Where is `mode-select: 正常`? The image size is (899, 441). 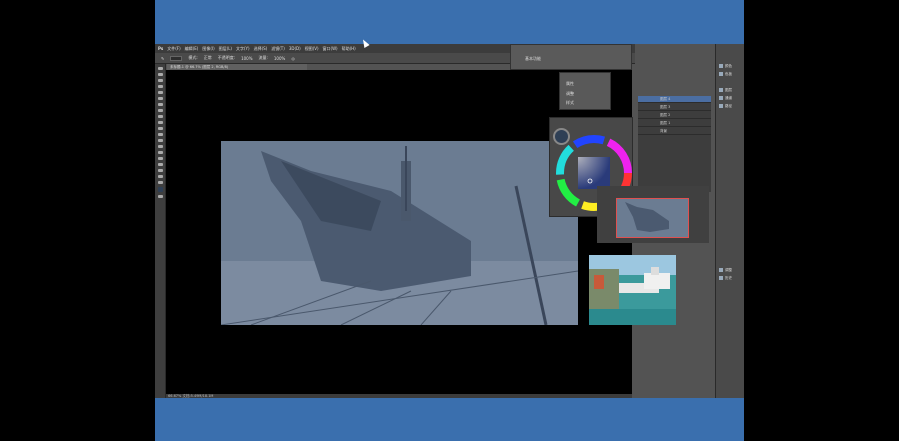
mode-select: 正常 is located at coordinates (208, 58).